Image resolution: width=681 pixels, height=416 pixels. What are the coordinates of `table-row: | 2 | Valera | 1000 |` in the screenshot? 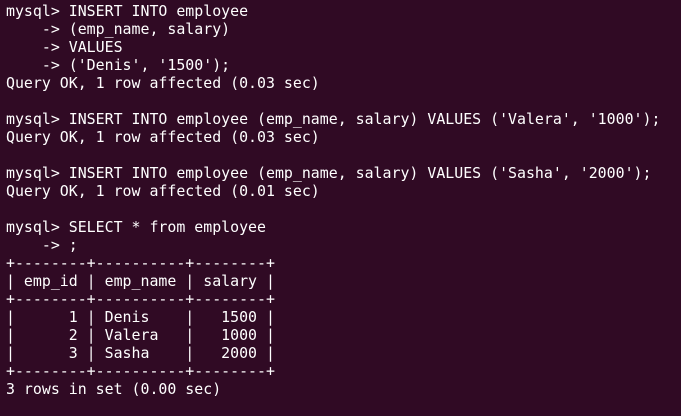 It's located at (140, 335).